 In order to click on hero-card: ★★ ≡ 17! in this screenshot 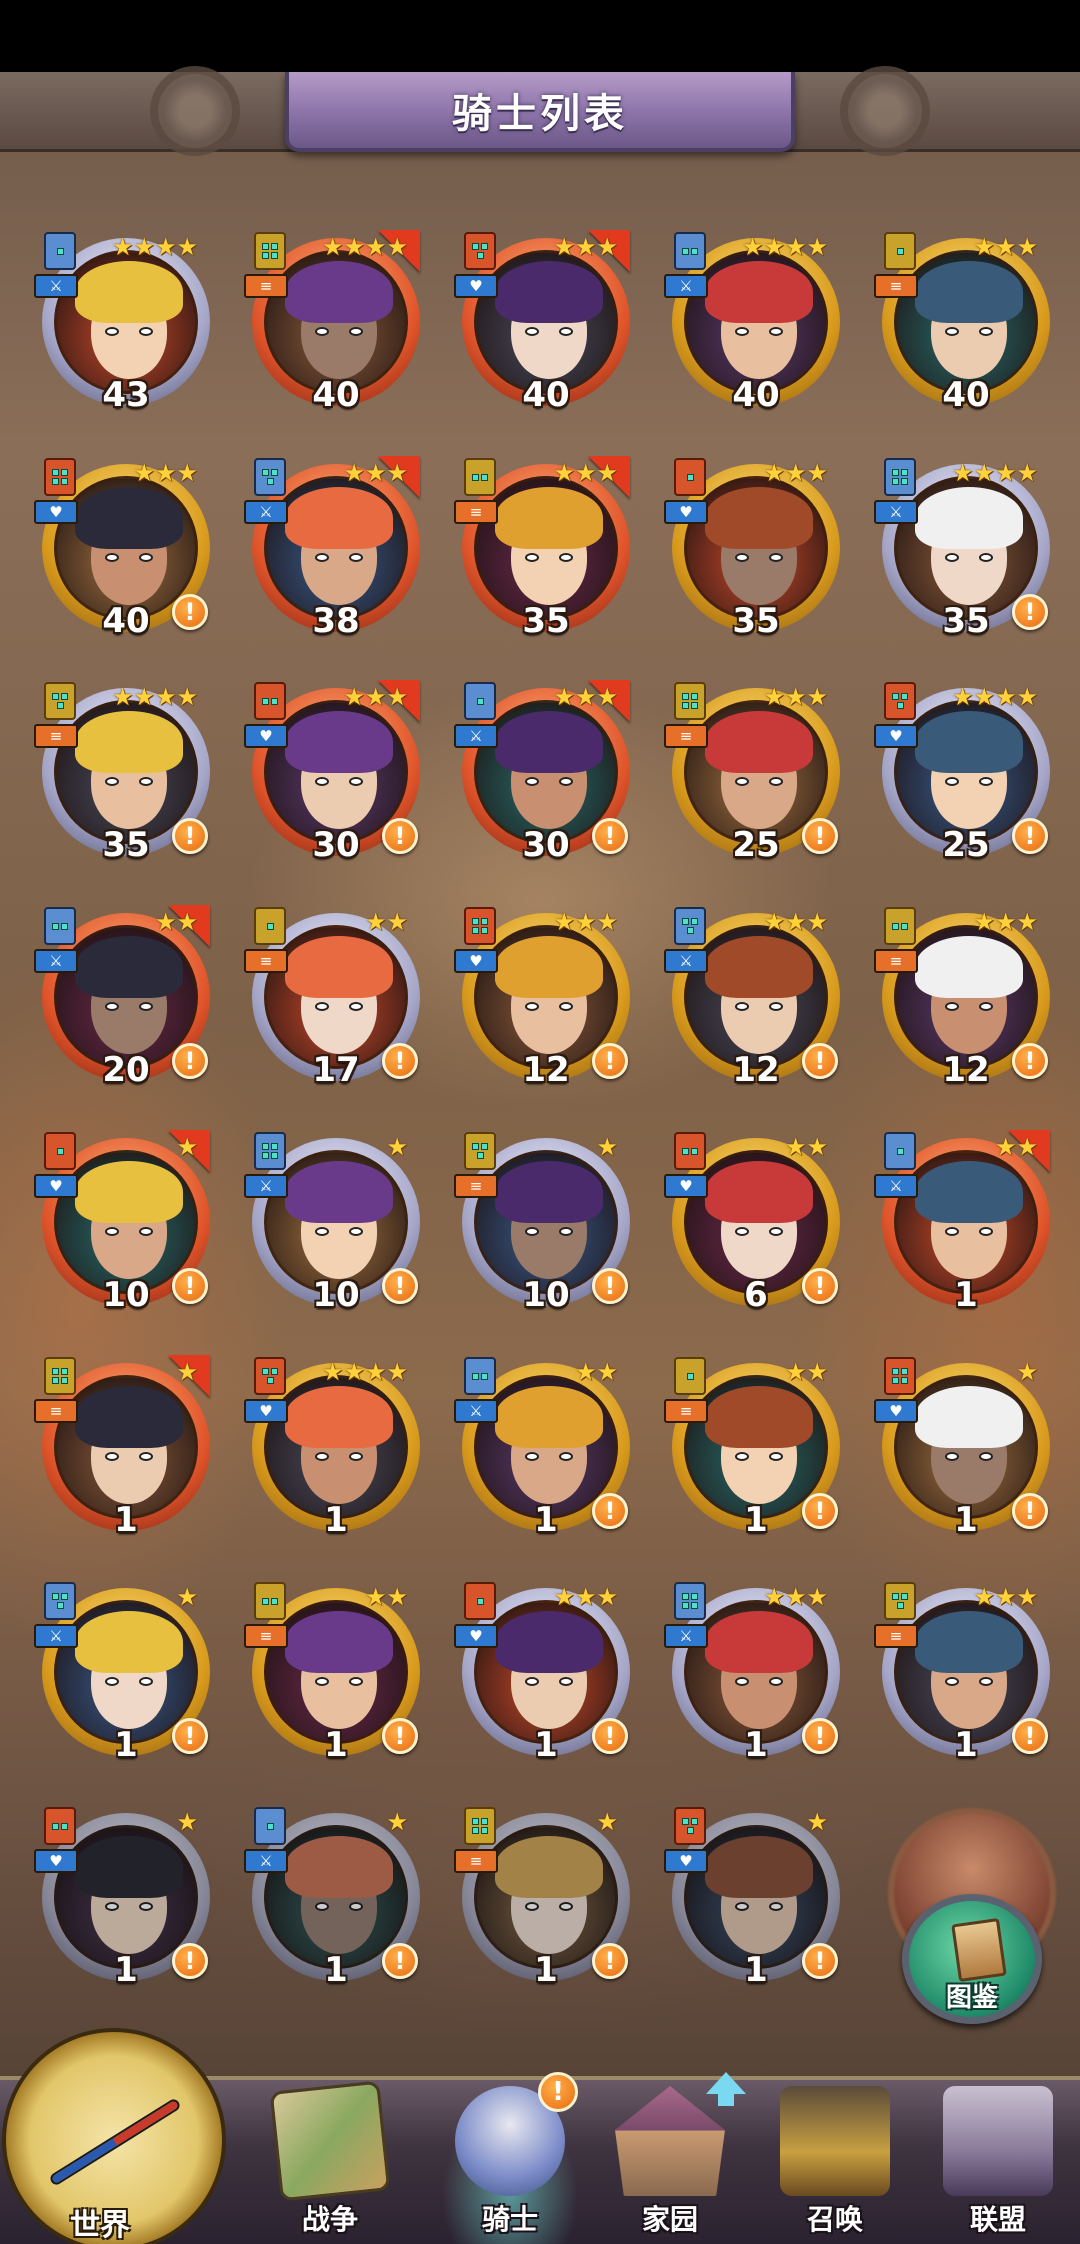, I will do `click(328, 996)`.